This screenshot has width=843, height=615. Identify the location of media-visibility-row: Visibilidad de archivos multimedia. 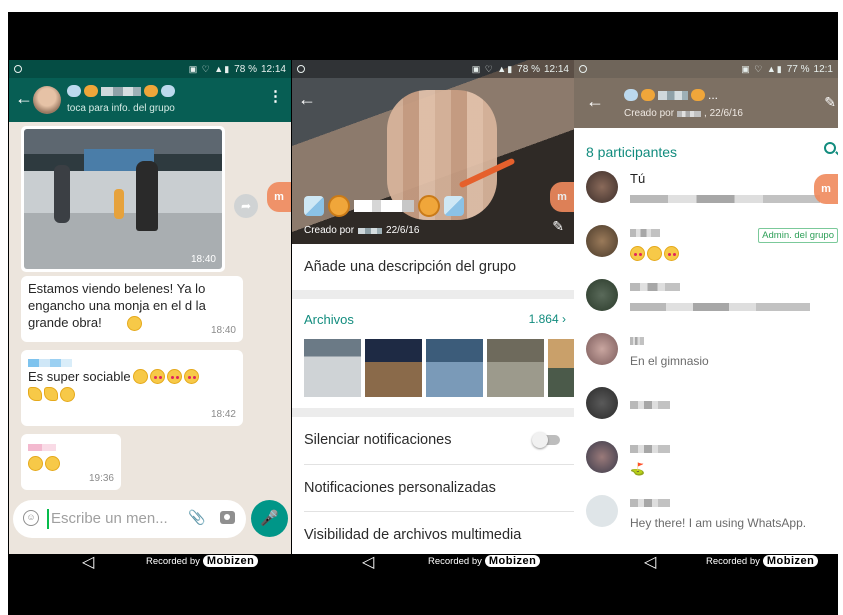
(433, 533).